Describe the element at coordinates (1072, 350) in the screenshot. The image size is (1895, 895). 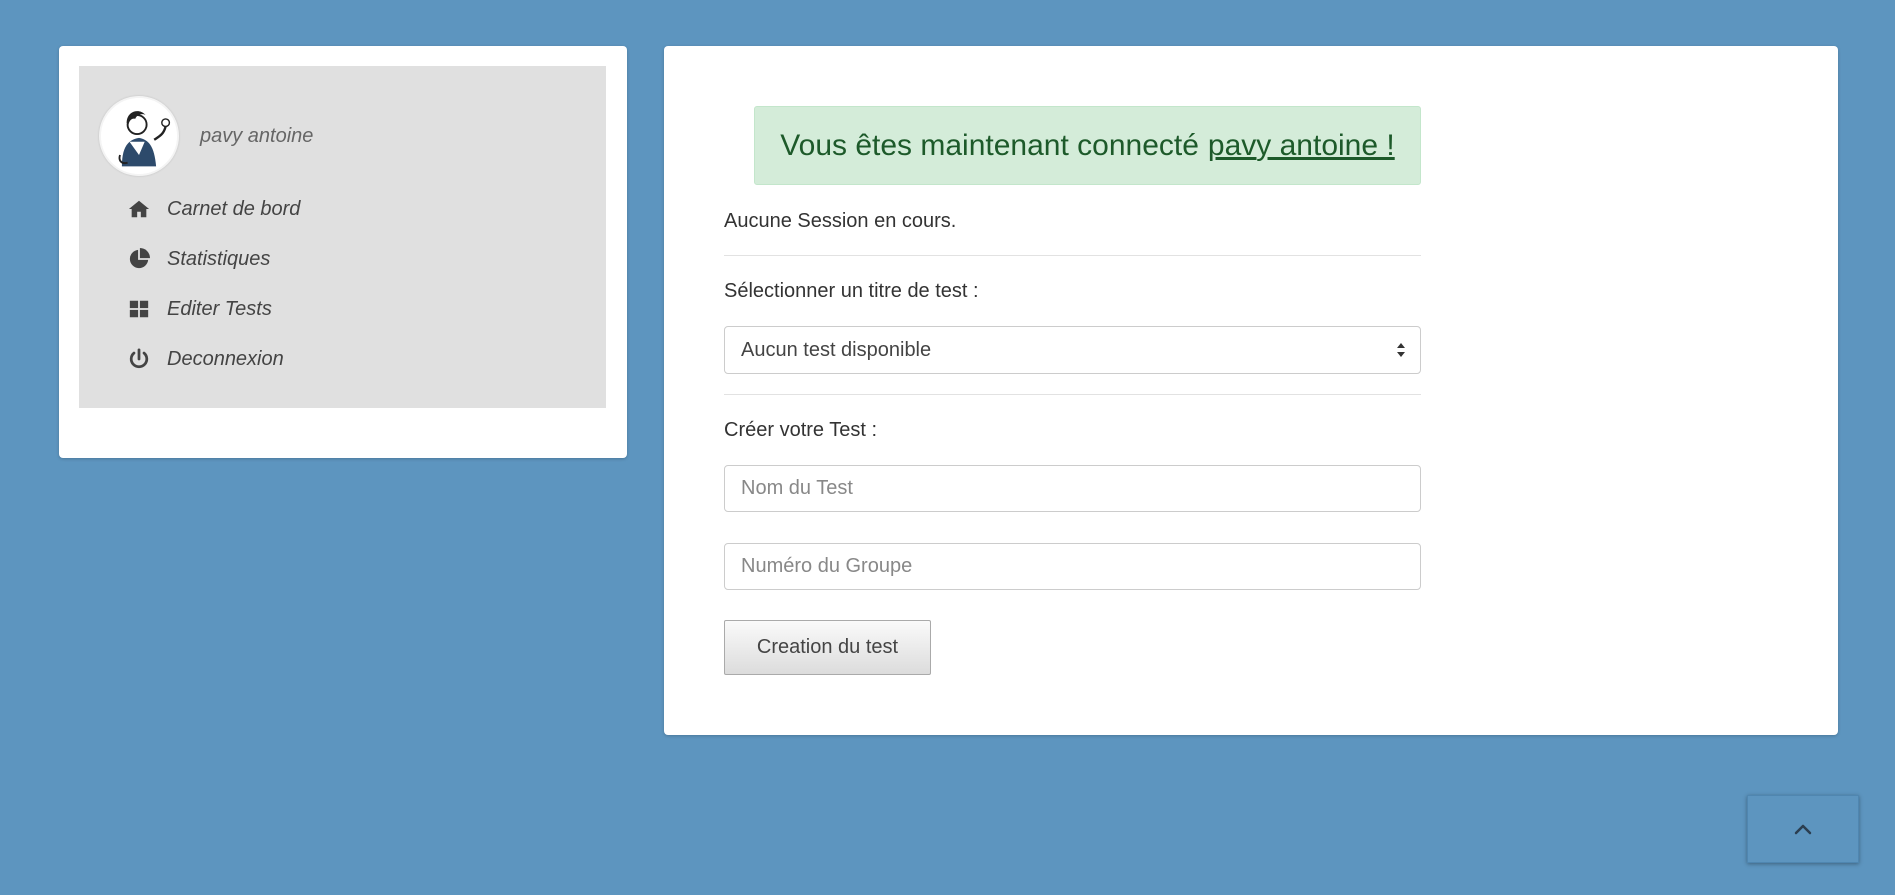
I see `test-select: Aucun test disponible` at that location.